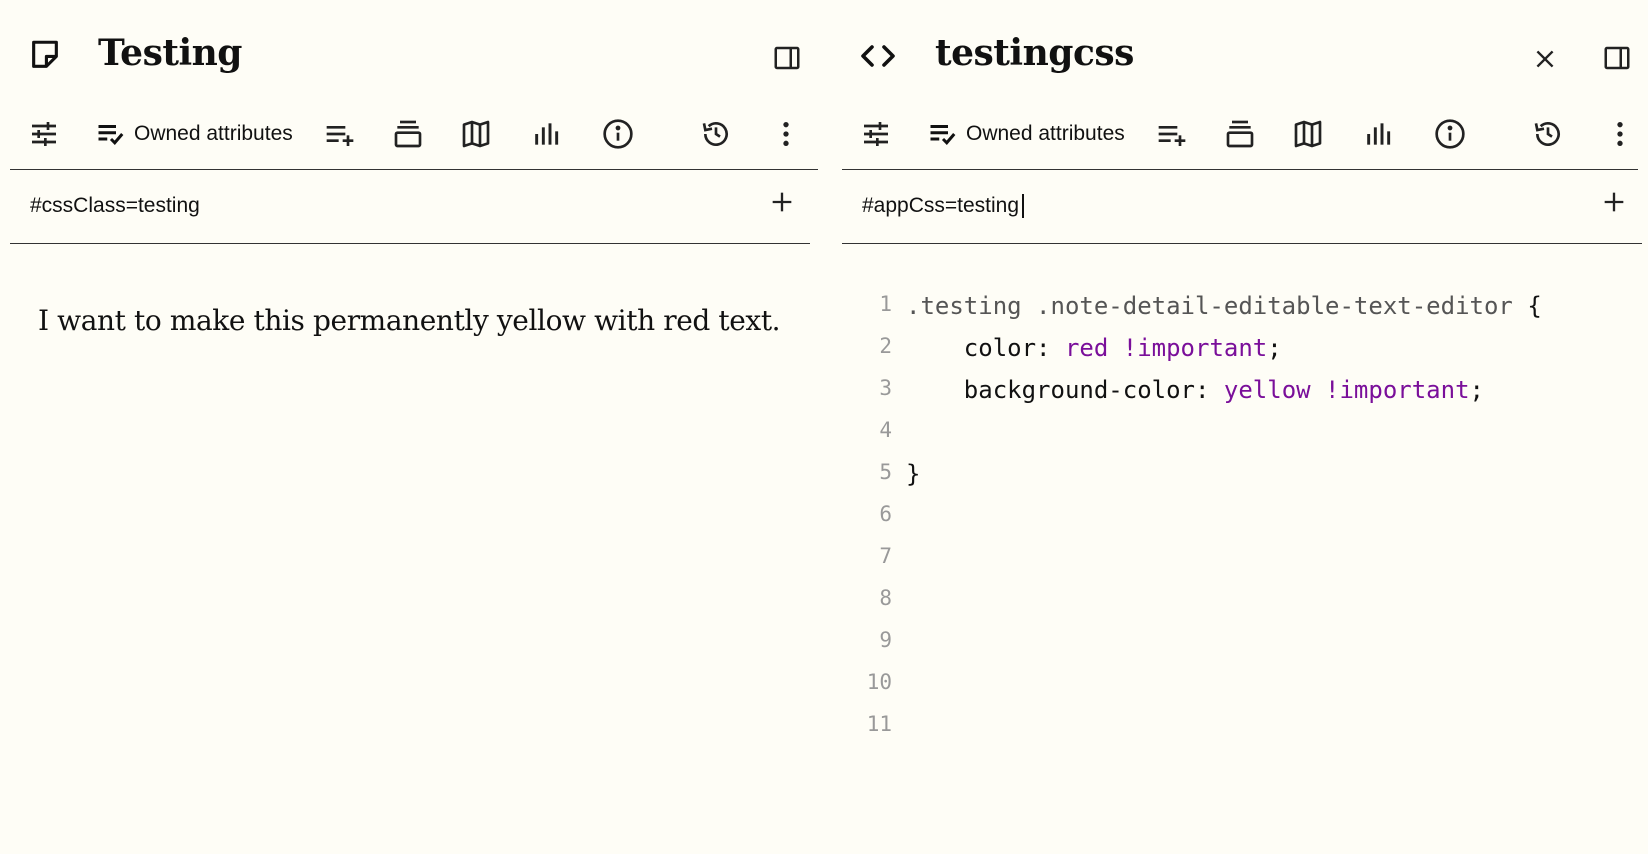 This screenshot has width=1648, height=854. I want to click on attribute-value: #cssClass=testing, so click(115, 205).